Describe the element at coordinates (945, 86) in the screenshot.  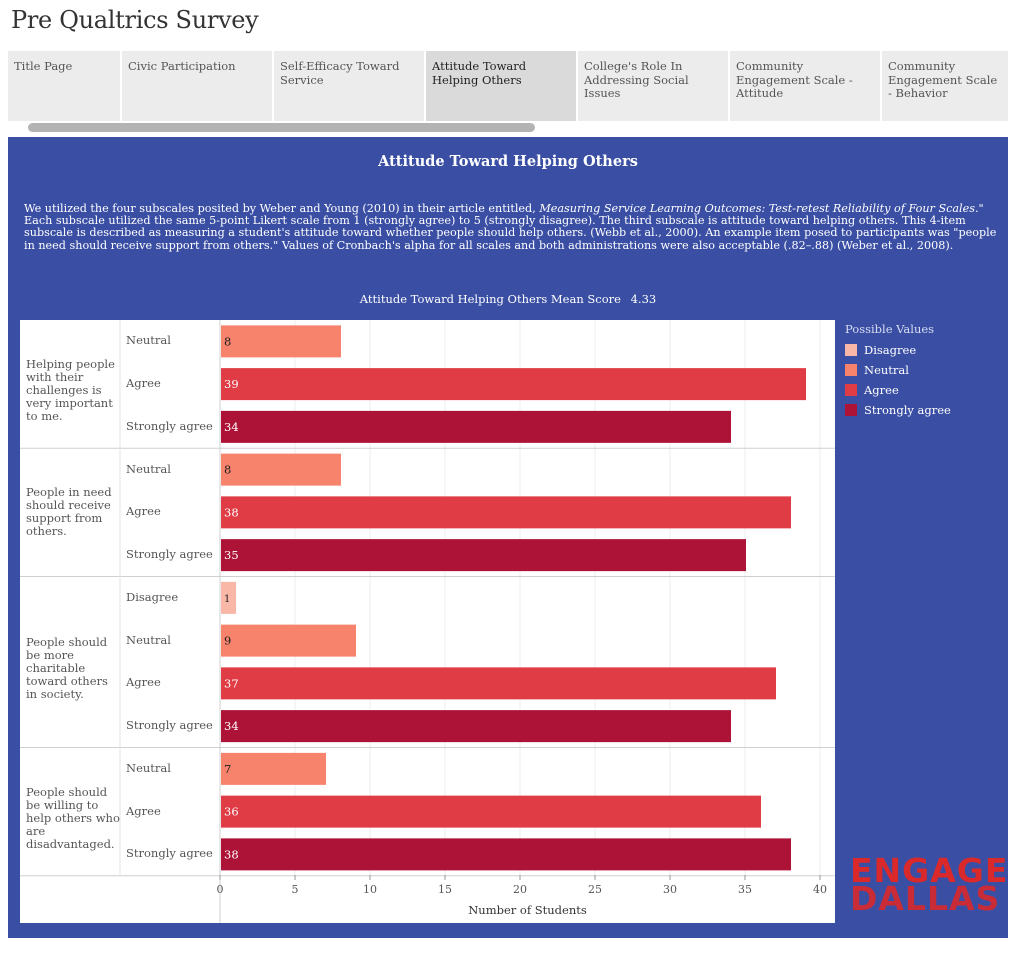
I see `tab-community-engagement-behavior: Community Engagement Scale - Behavior` at that location.